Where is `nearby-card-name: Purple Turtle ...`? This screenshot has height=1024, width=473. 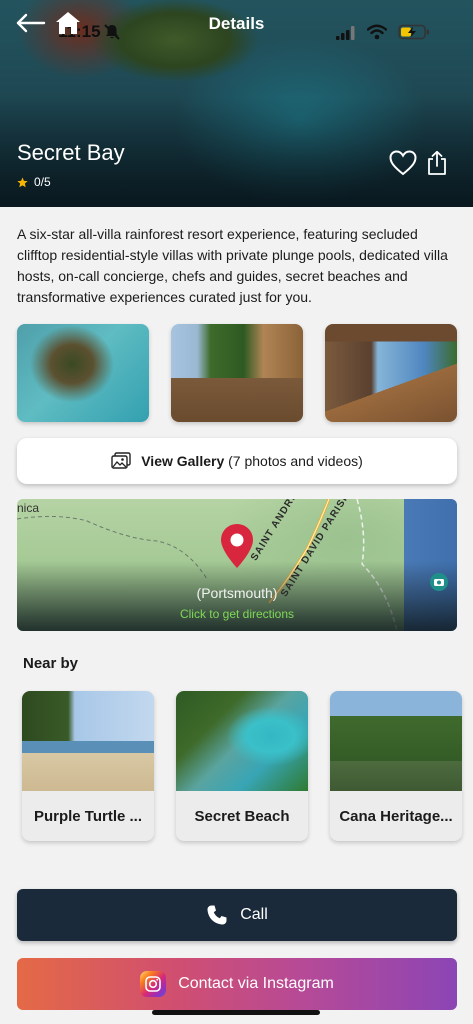
nearby-card-name: Purple Turtle ... is located at coordinates (88, 816).